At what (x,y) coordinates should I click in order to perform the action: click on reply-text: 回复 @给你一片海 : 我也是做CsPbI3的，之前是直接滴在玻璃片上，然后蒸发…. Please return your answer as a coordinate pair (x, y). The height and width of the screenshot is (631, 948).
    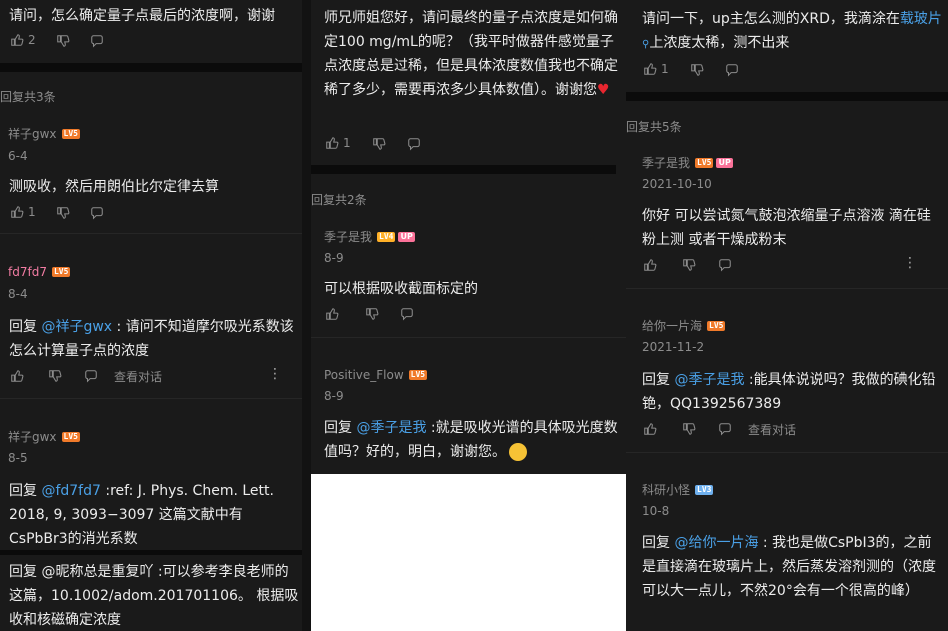
    Looking at the image, I should click on (789, 567).